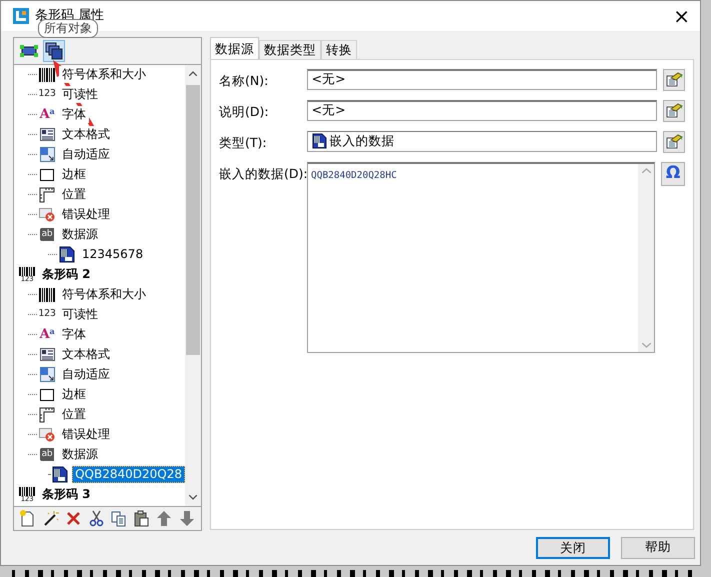 This screenshot has height=577, width=711. Describe the element at coordinates (244, 81) in the screenshot. I see `field-label: 名称(N):` at that location.